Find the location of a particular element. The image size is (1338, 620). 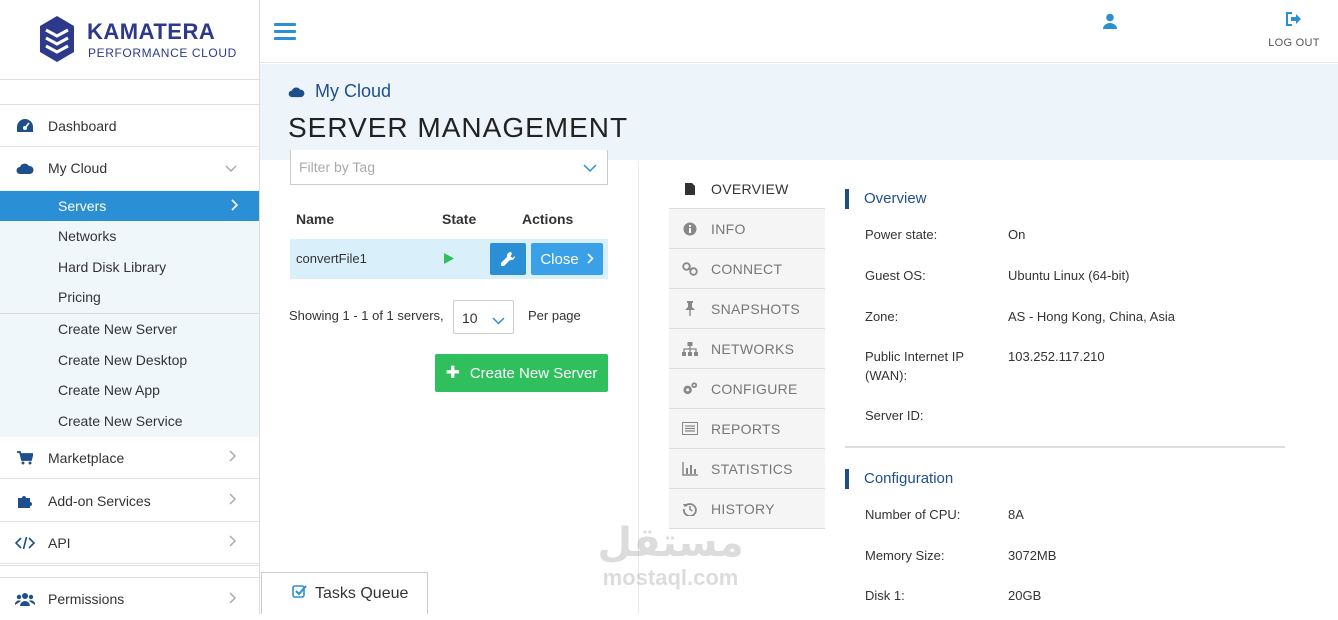

tab-snapshots: SNAPSHOTS is located at coordinates (747, 309).